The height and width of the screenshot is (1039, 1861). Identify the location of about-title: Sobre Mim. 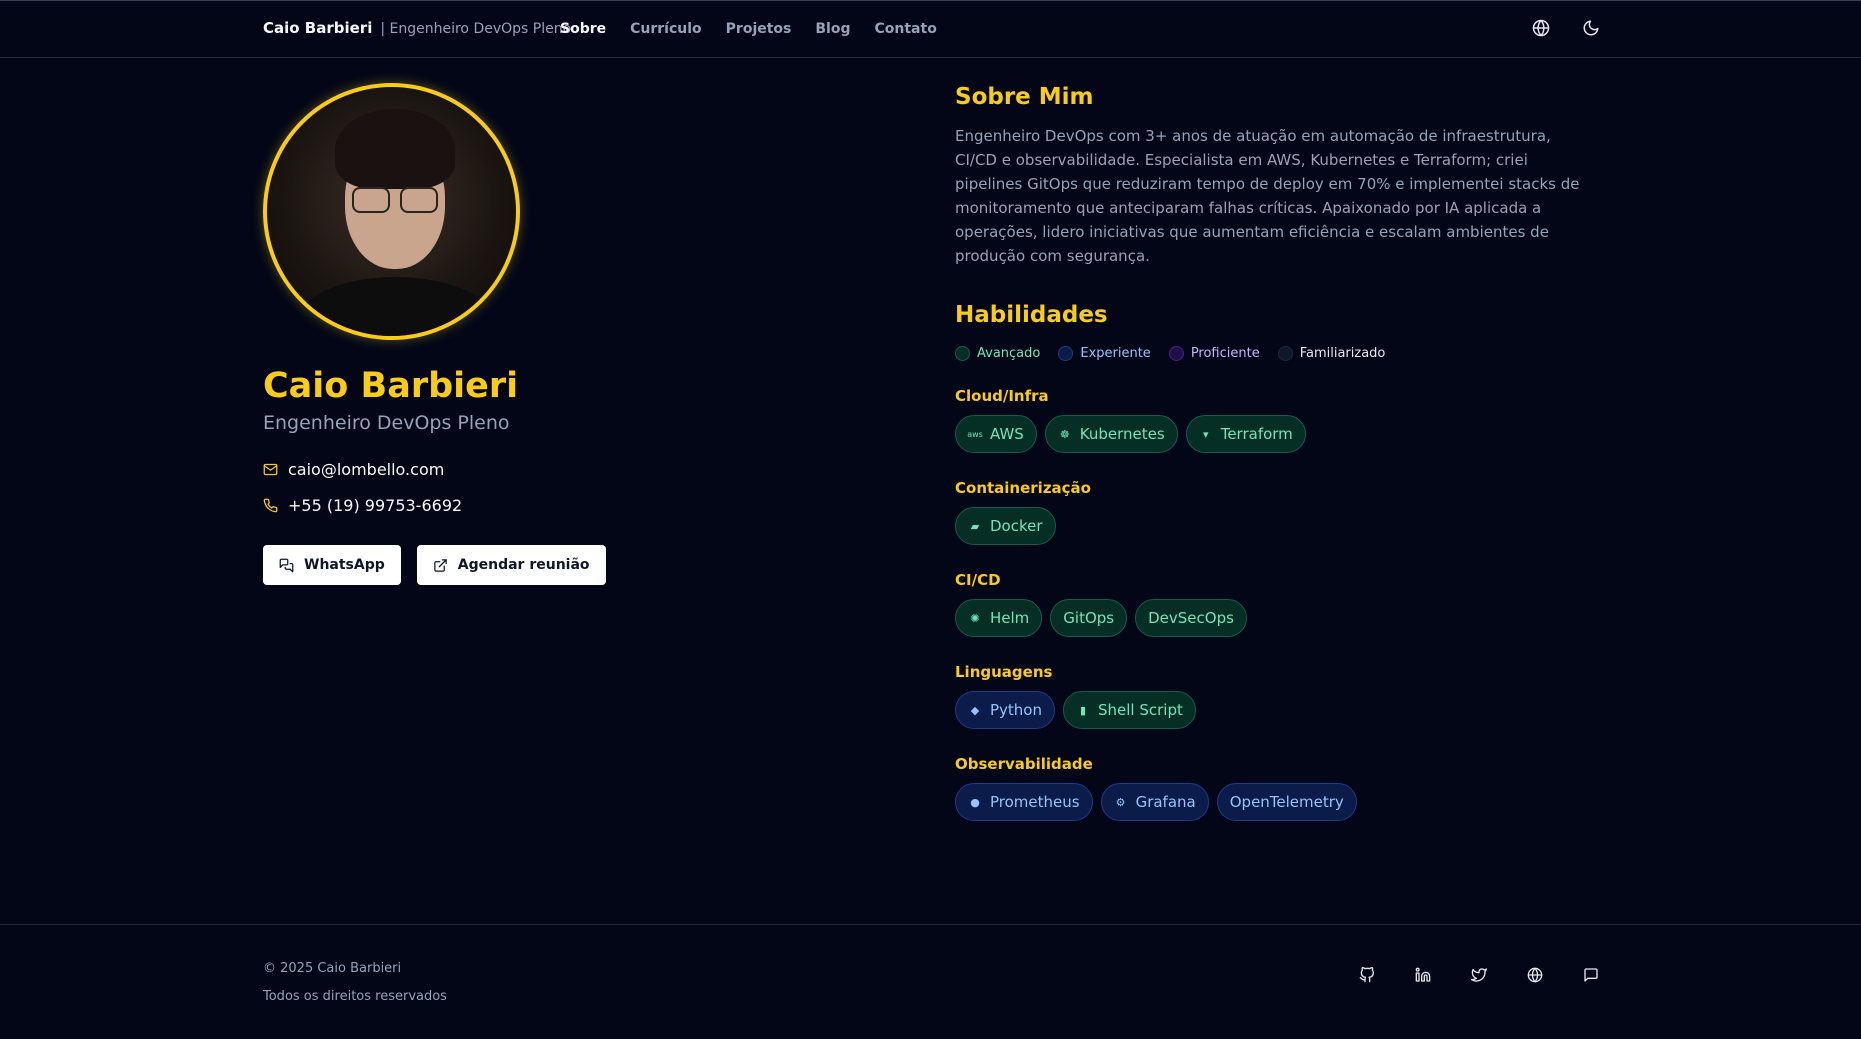
(1024, 97).